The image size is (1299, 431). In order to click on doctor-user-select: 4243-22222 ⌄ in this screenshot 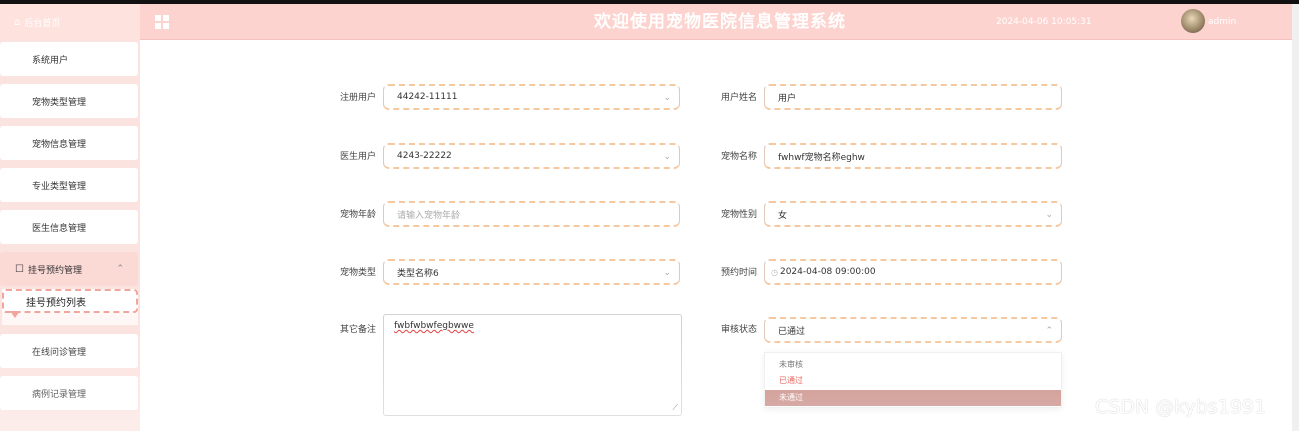, I will do `click(531, 156)`.